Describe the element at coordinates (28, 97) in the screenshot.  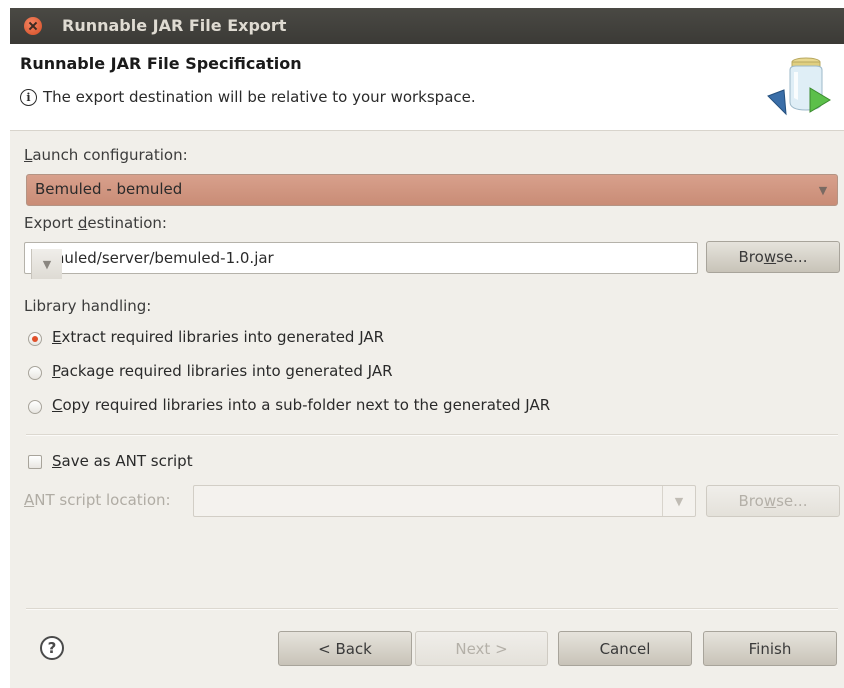
I see `info-icon: i` at that location.